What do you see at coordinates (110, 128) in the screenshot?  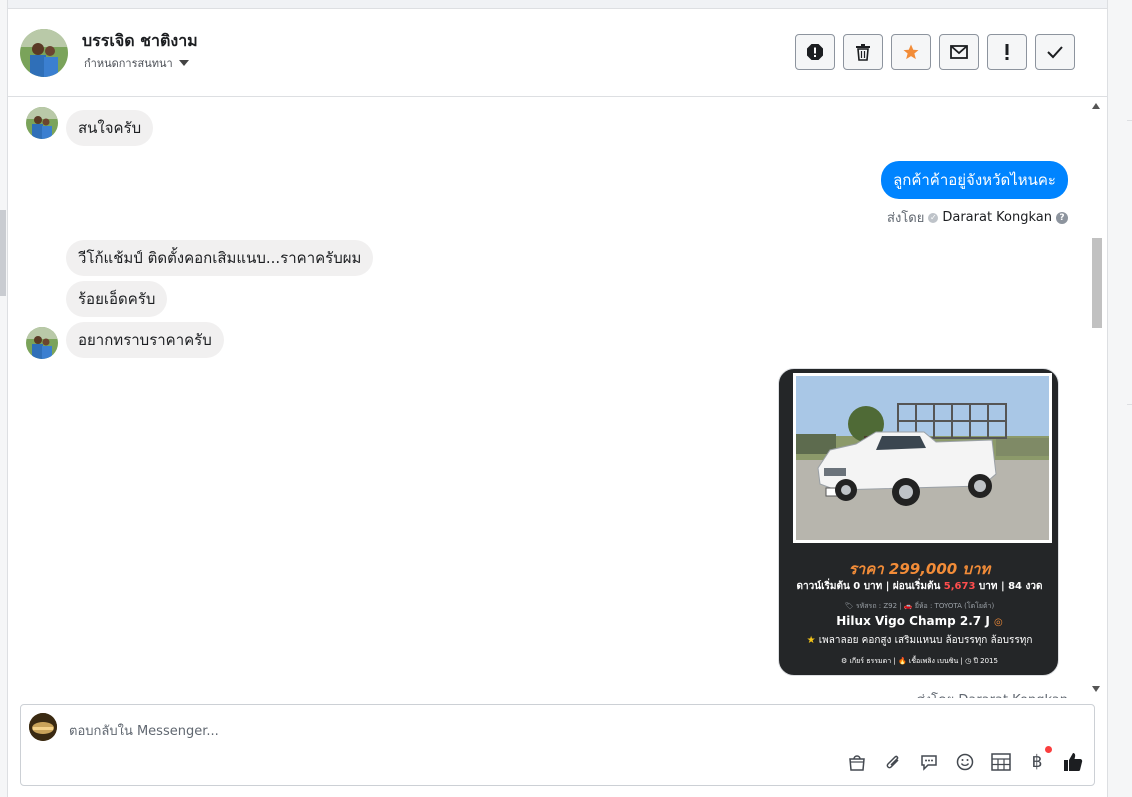 I see `incoming-message: สนใจครับ` at bounding box center [110, 128].